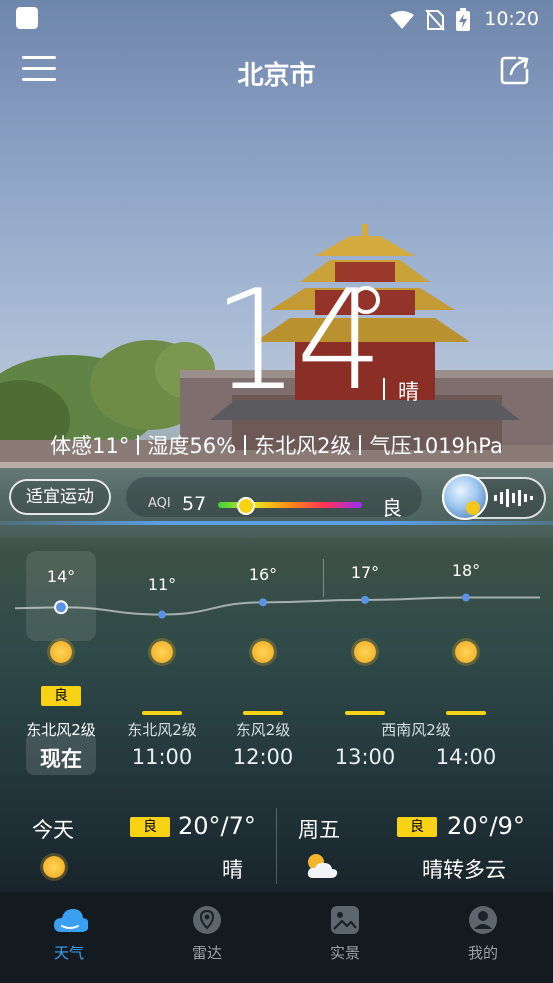 The image size is (553, 983). What do you see at coordinates (303, 446) in the screenshot?
I see `wind: 东北风2级` at bounding box center [303, 446].